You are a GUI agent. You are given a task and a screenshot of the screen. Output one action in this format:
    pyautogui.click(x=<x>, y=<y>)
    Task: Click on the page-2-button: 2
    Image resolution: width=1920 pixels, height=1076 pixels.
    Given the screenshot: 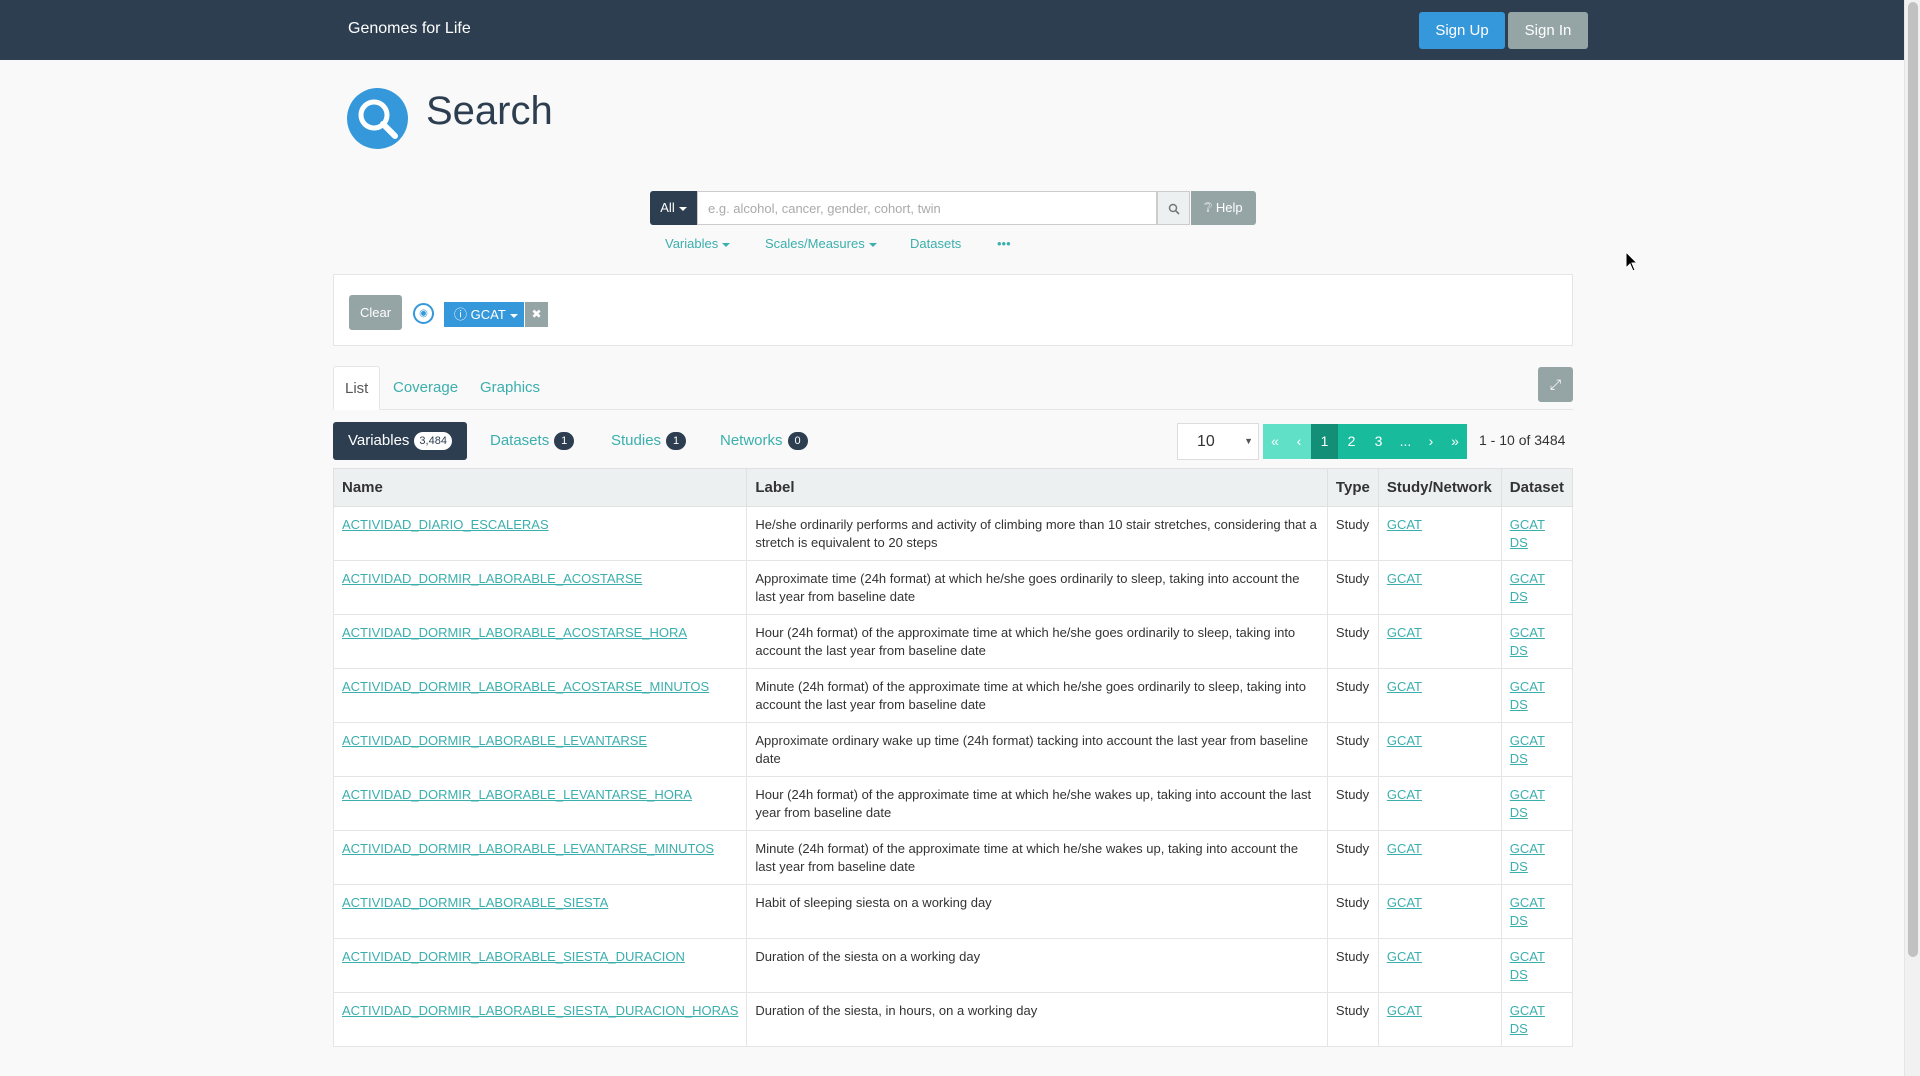 What is the action you would take?
    pyautogui.click(x=1351, y=441)
    